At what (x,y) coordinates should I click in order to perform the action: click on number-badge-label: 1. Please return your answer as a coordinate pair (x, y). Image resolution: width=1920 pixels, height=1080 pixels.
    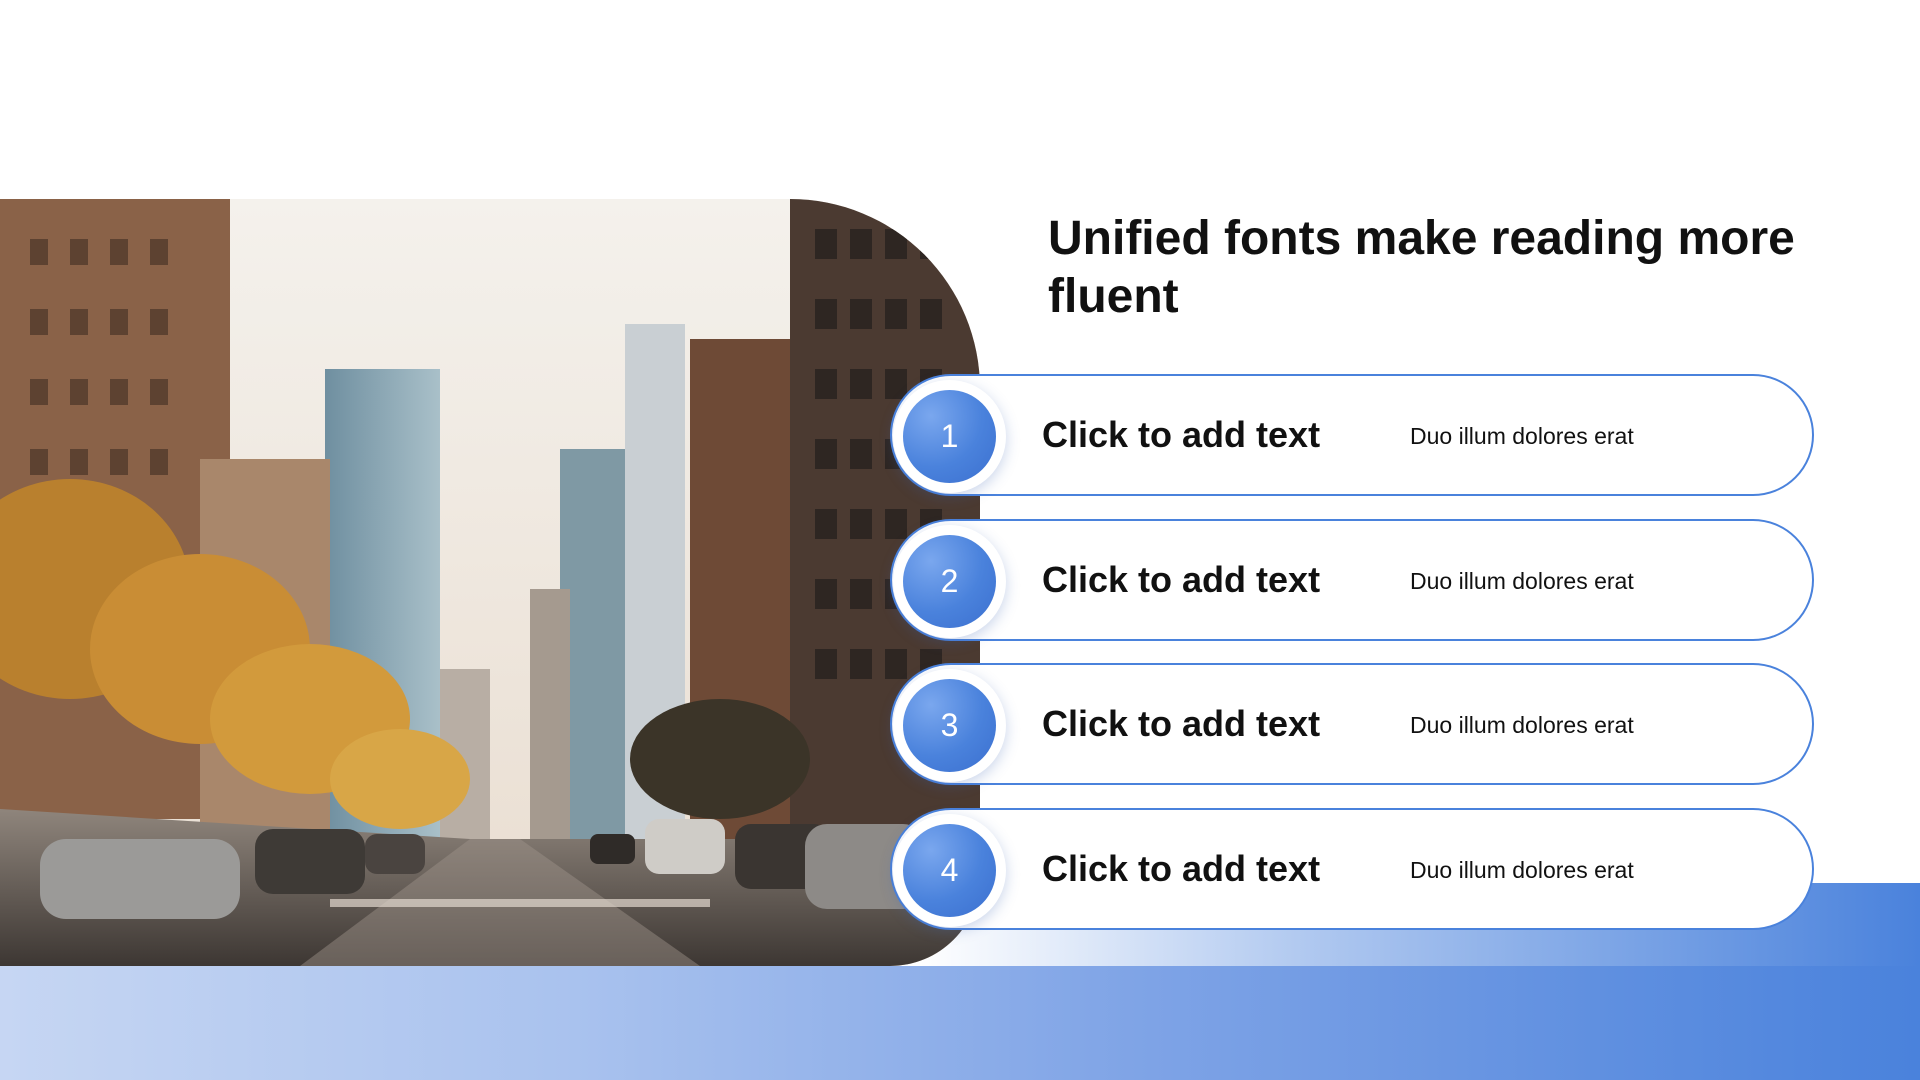
    Looking at the image, I should click on (949, 436).